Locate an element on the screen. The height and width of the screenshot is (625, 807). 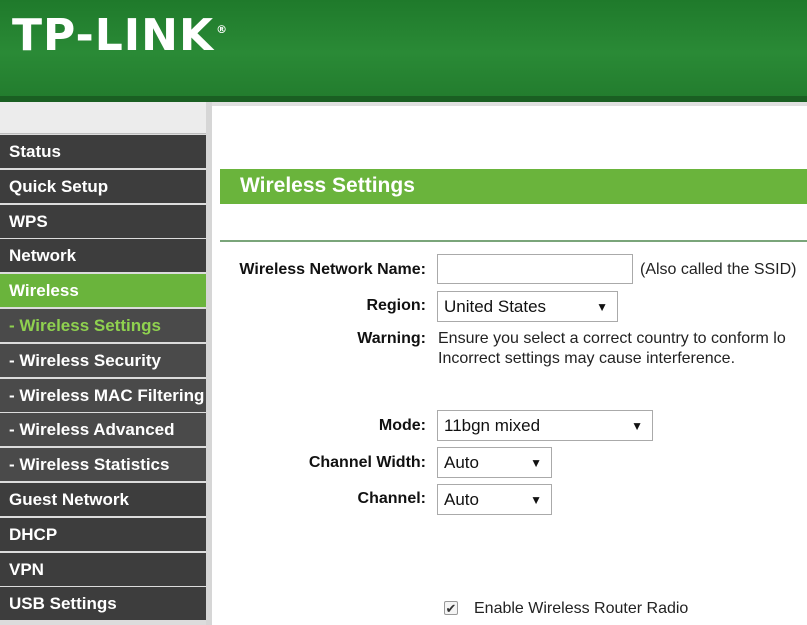
ssid-input is located at coordinates (535, 269).